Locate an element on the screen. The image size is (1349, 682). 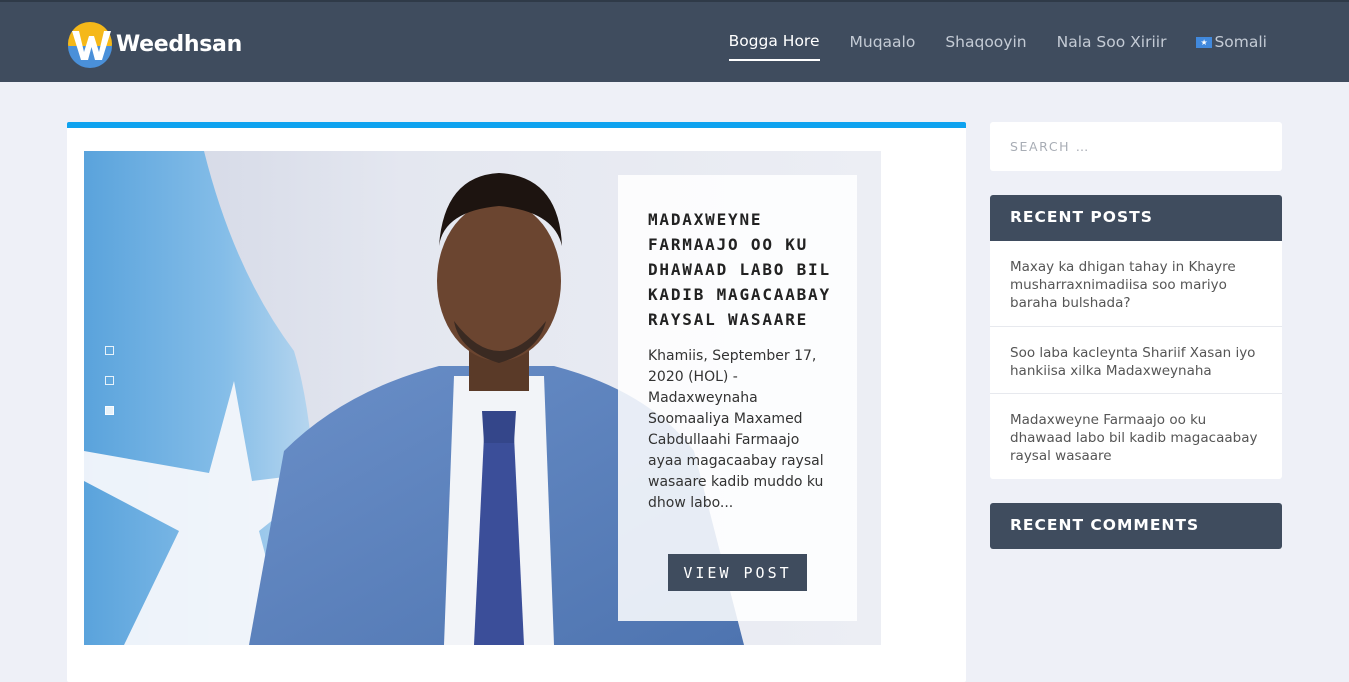
slider-pagination is located at coordinates (109, 391).